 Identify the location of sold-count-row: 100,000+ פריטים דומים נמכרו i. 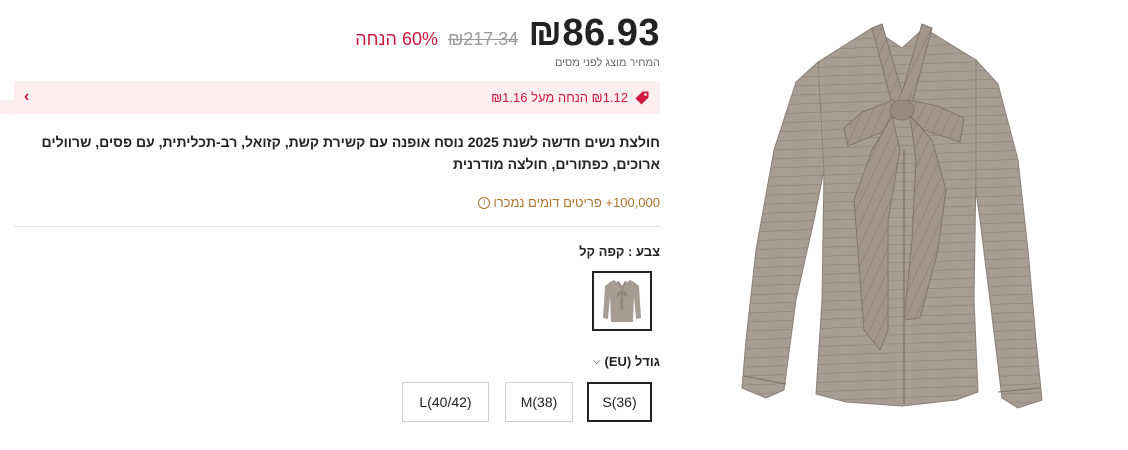
(569, 202).